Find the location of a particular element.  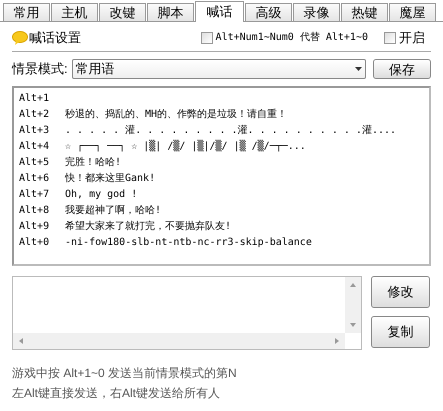

scroll-up-icon is located at coordinates (353, 285).